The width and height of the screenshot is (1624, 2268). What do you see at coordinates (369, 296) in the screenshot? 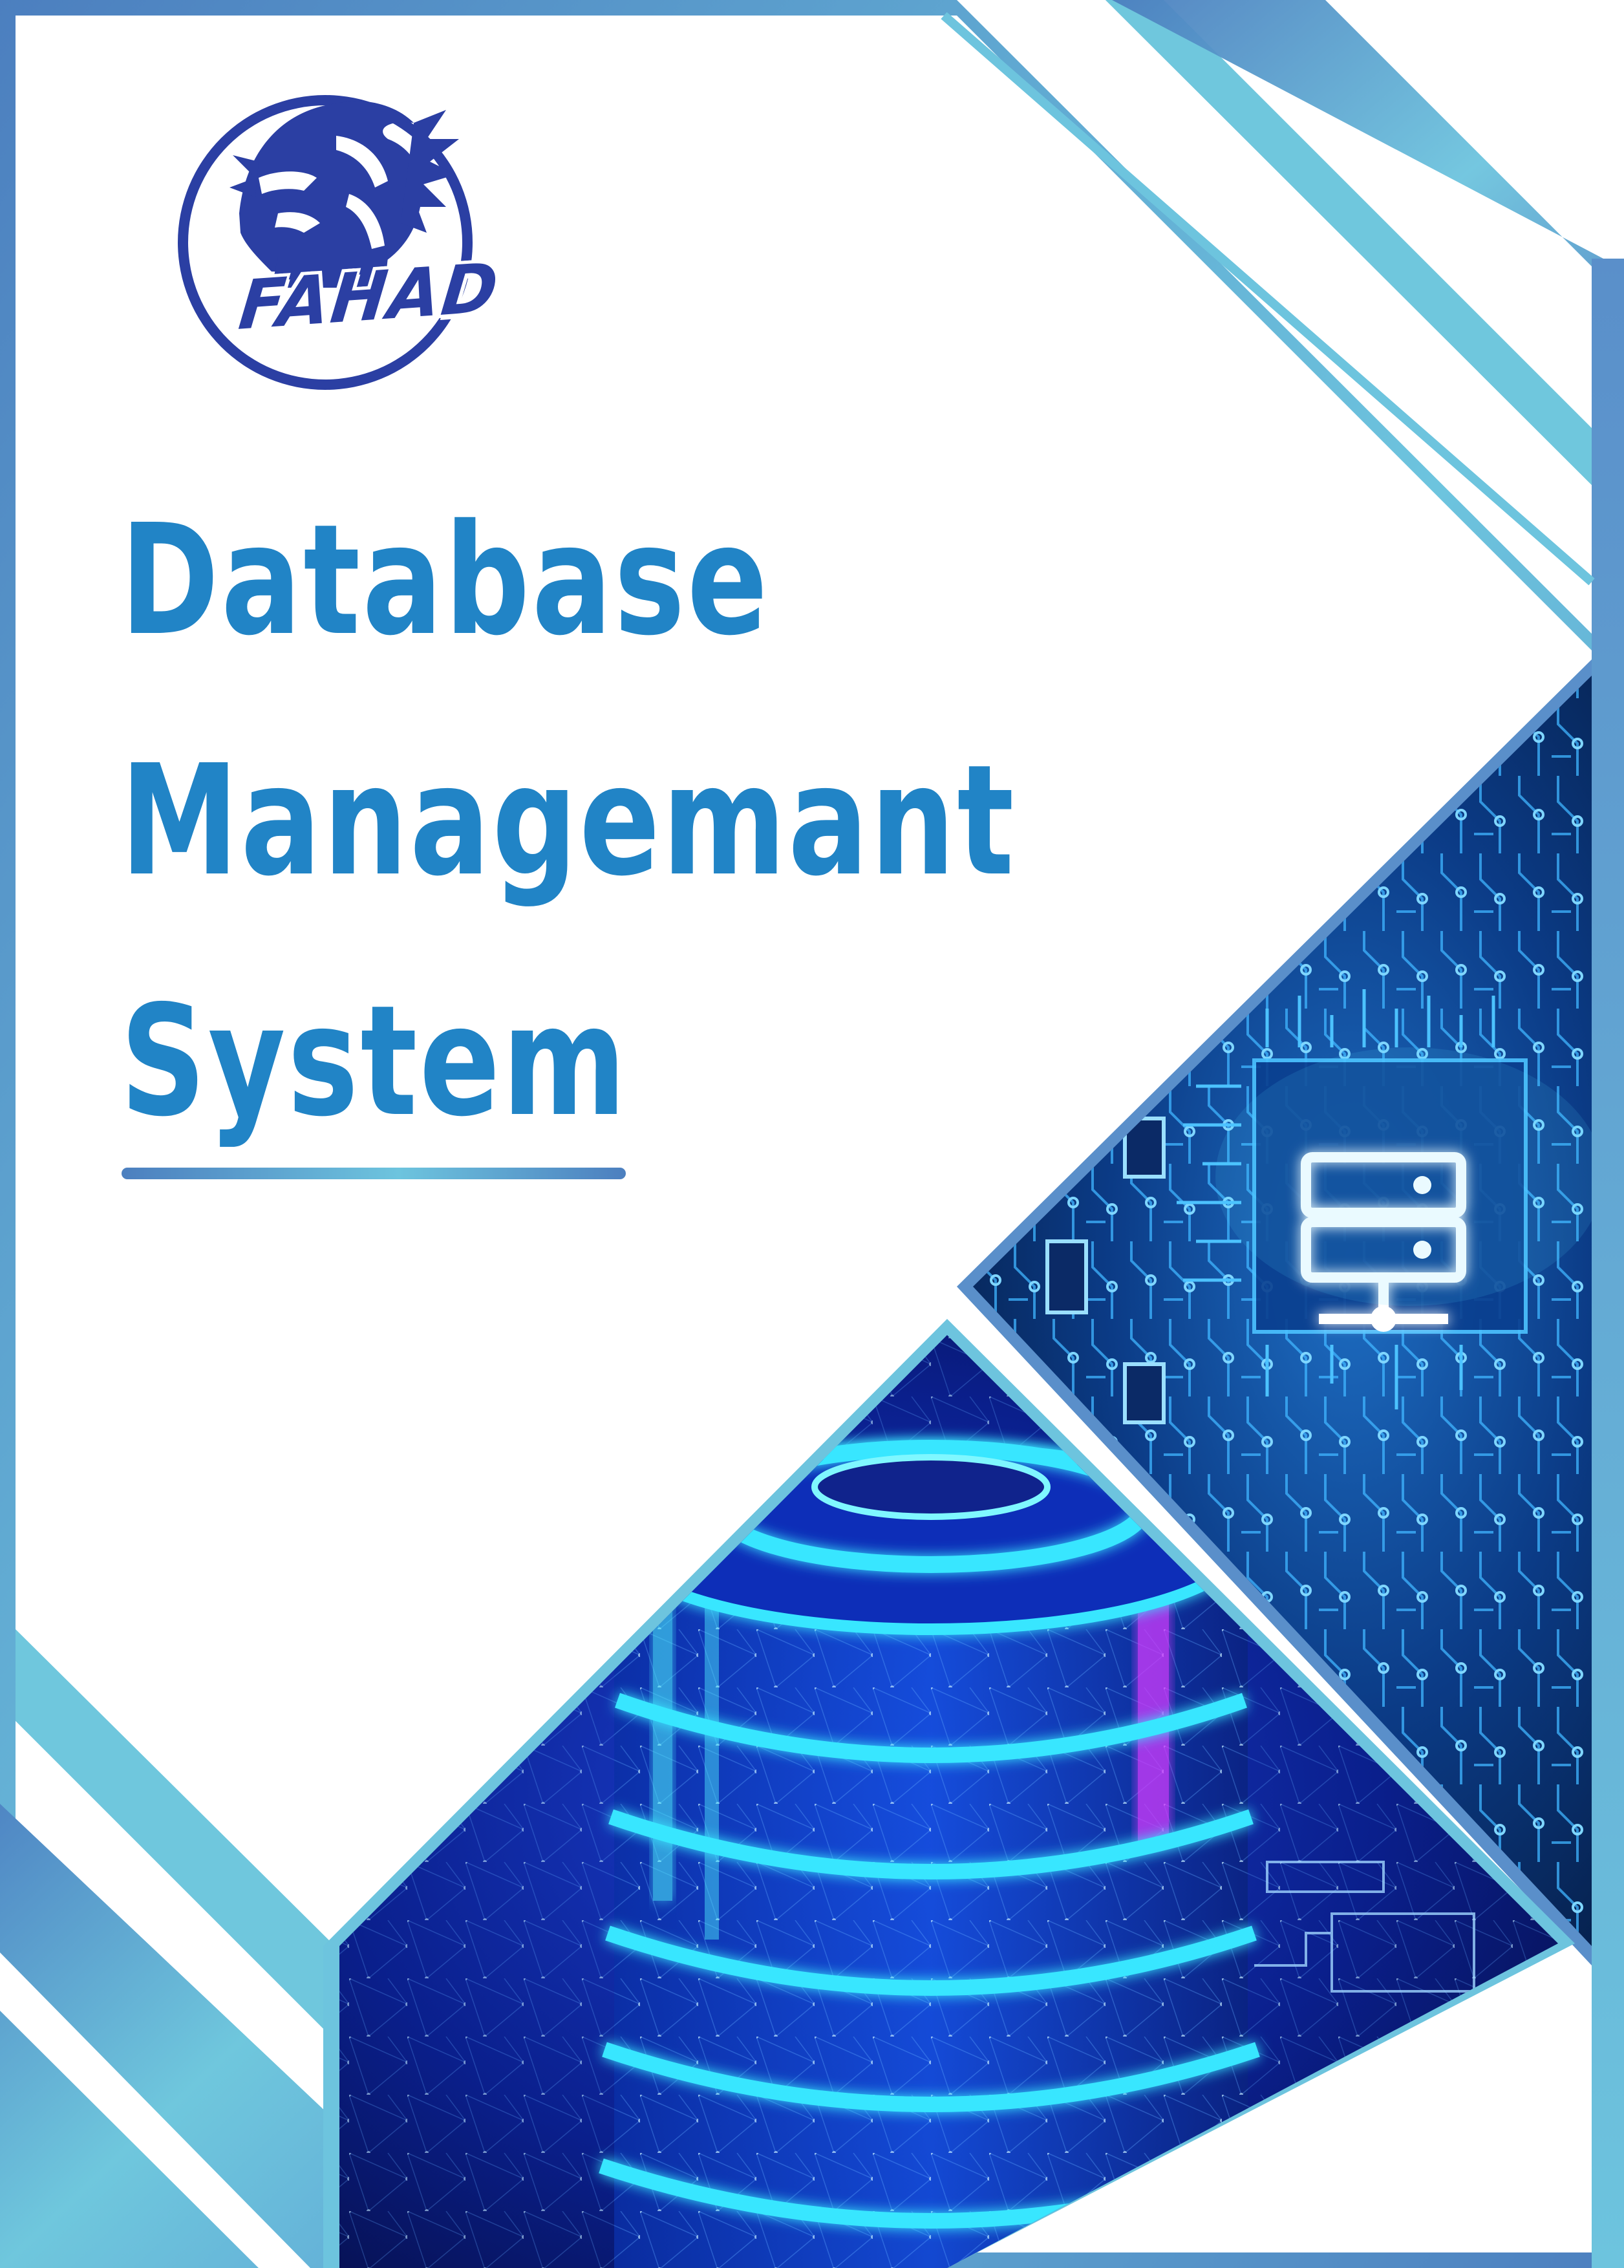
I see `logo-wordmark: FAHAD` at bounding box center [369, 296].